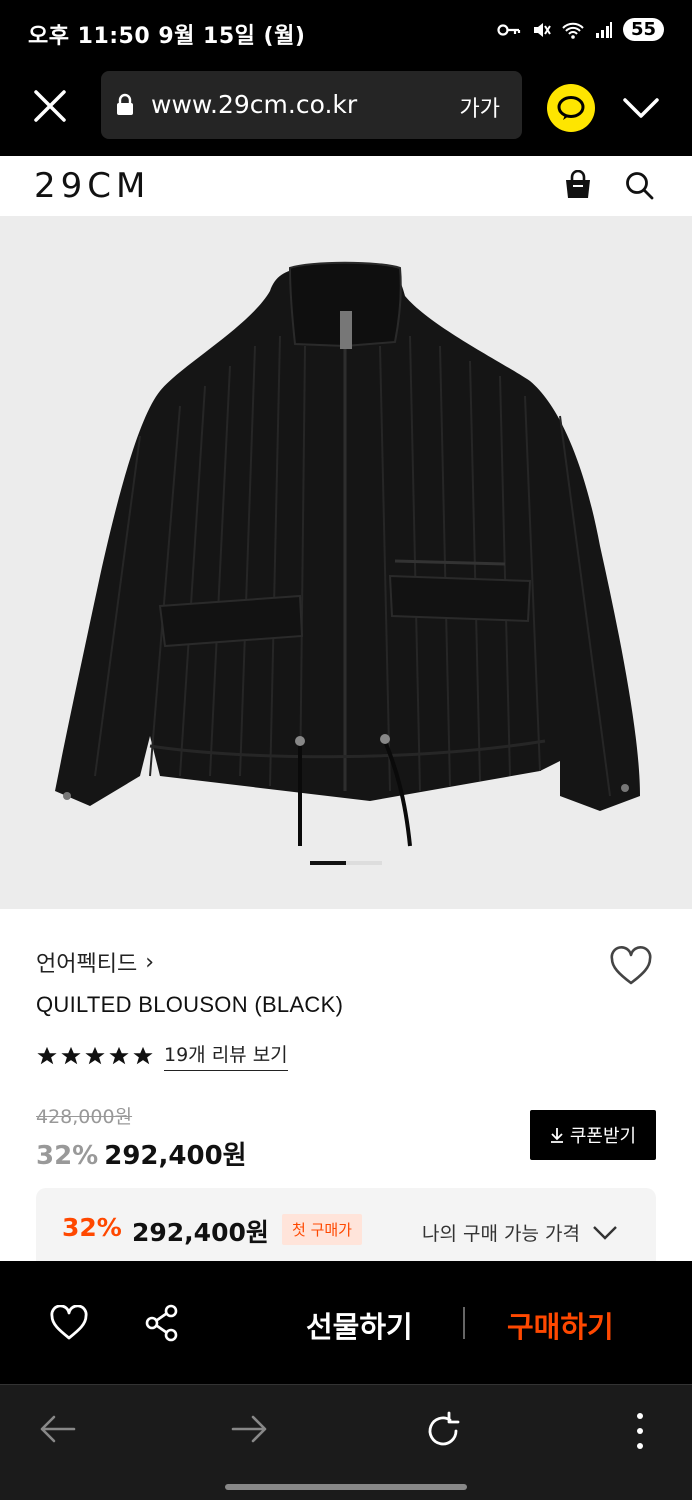 This screenshot has height=1500, width=692. What do you see at coordinates (84, 1117) in the screenshot?
I see `original-price: 428,000원` at bounding box center [84, 1117].